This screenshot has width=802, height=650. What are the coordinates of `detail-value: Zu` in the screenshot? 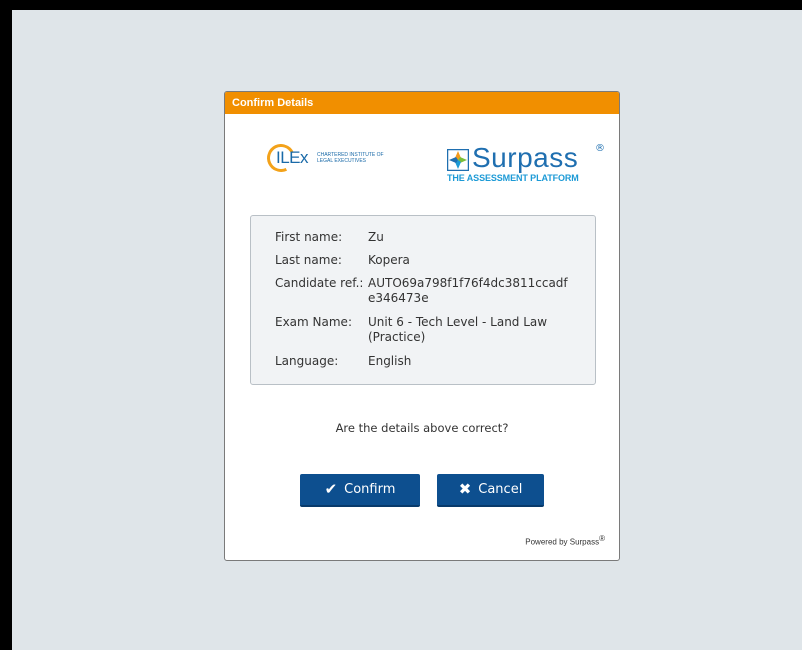 It's located at (376, 237).